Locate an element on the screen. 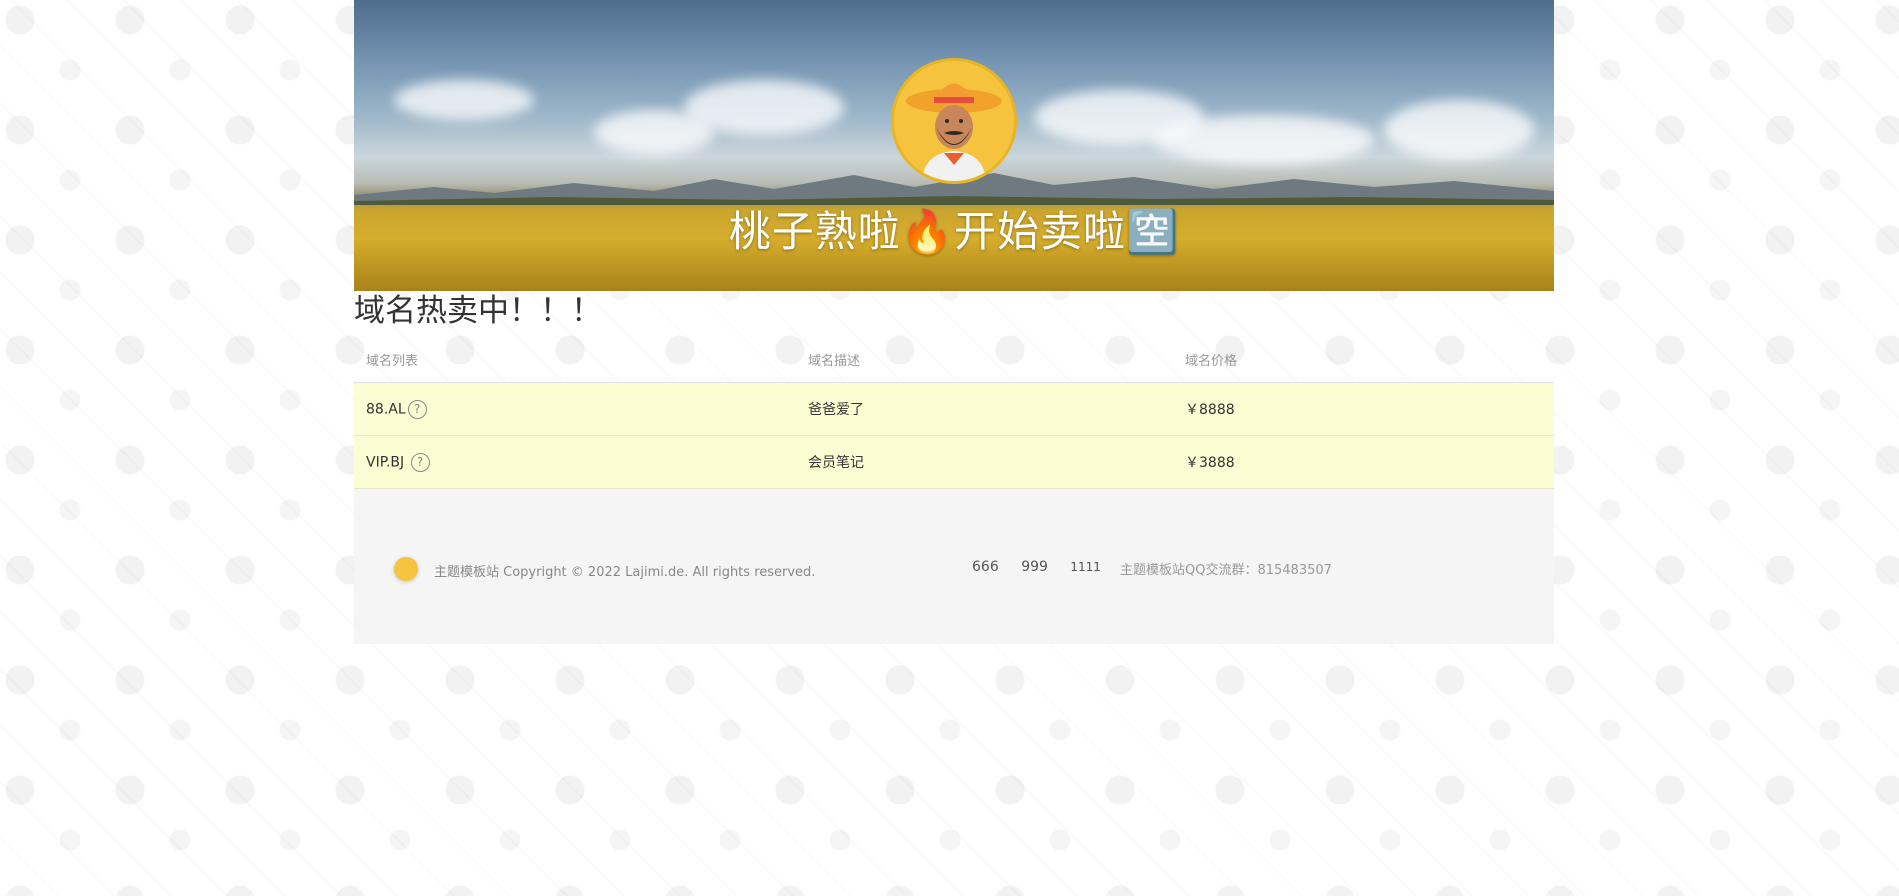 Image resolution: width=1899 pixels, height=896 pixels. section-title: 域名热卖中！！！ is located at coordinates (478, 311).